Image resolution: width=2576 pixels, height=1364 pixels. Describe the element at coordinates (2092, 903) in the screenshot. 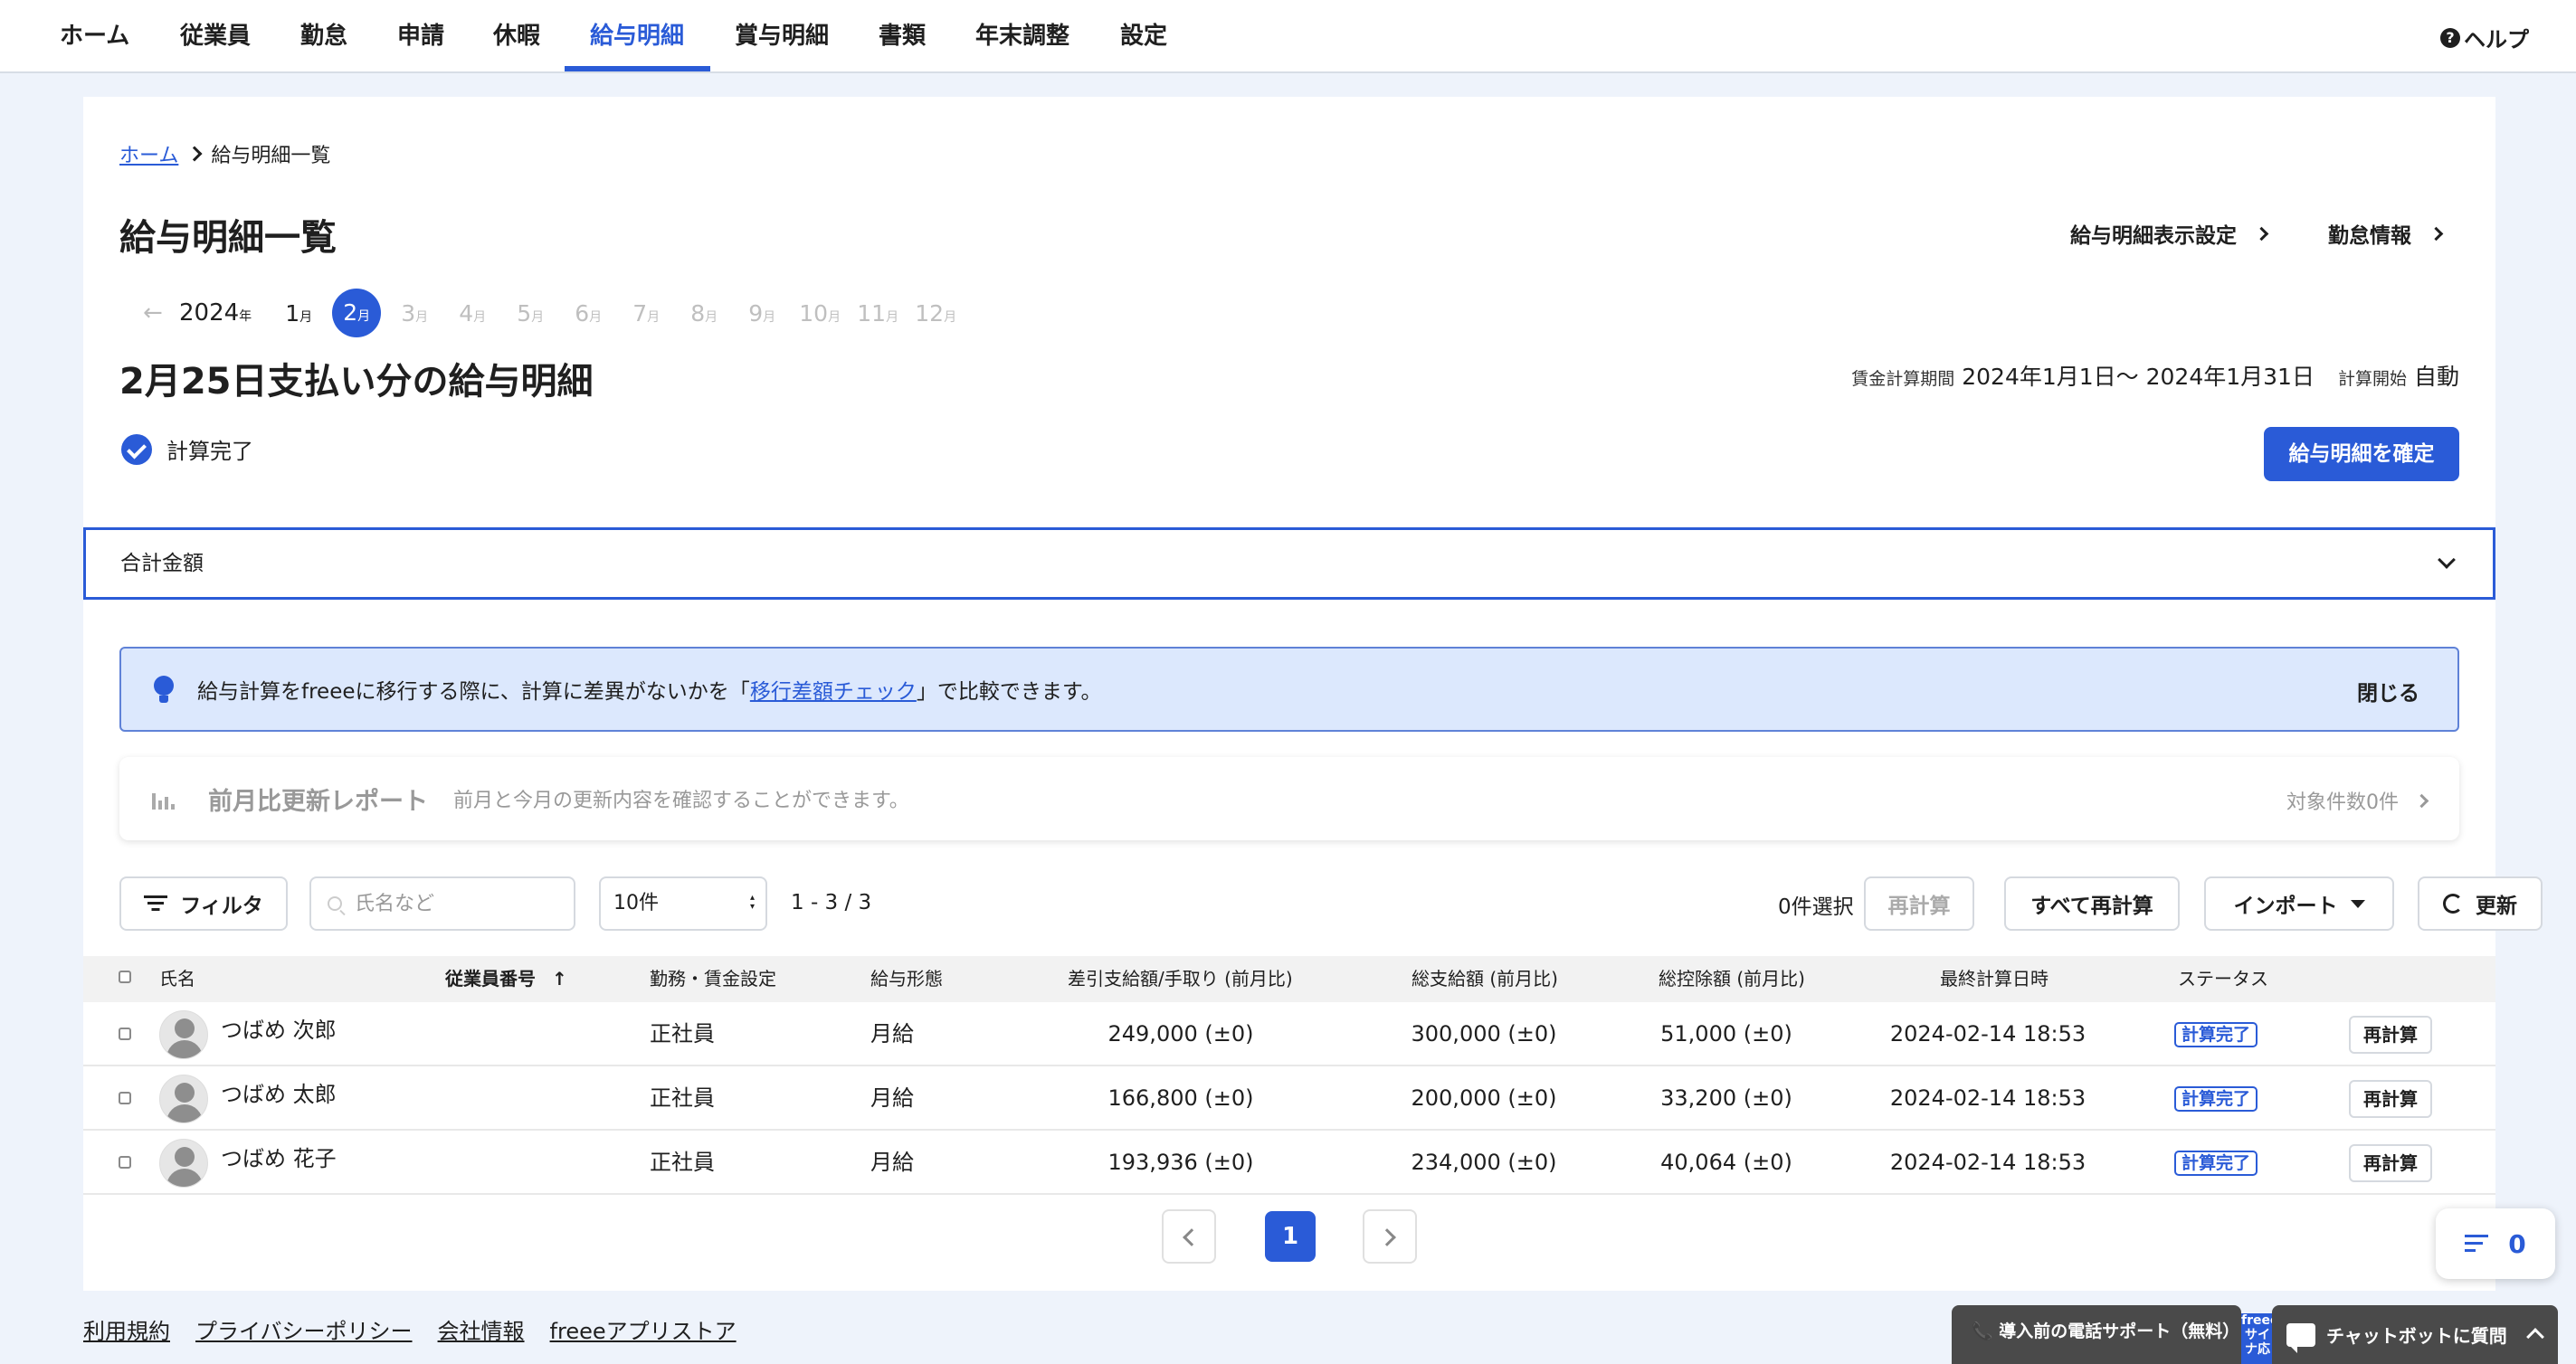

I see `recalc-all-button: すべて再計算` at that location.